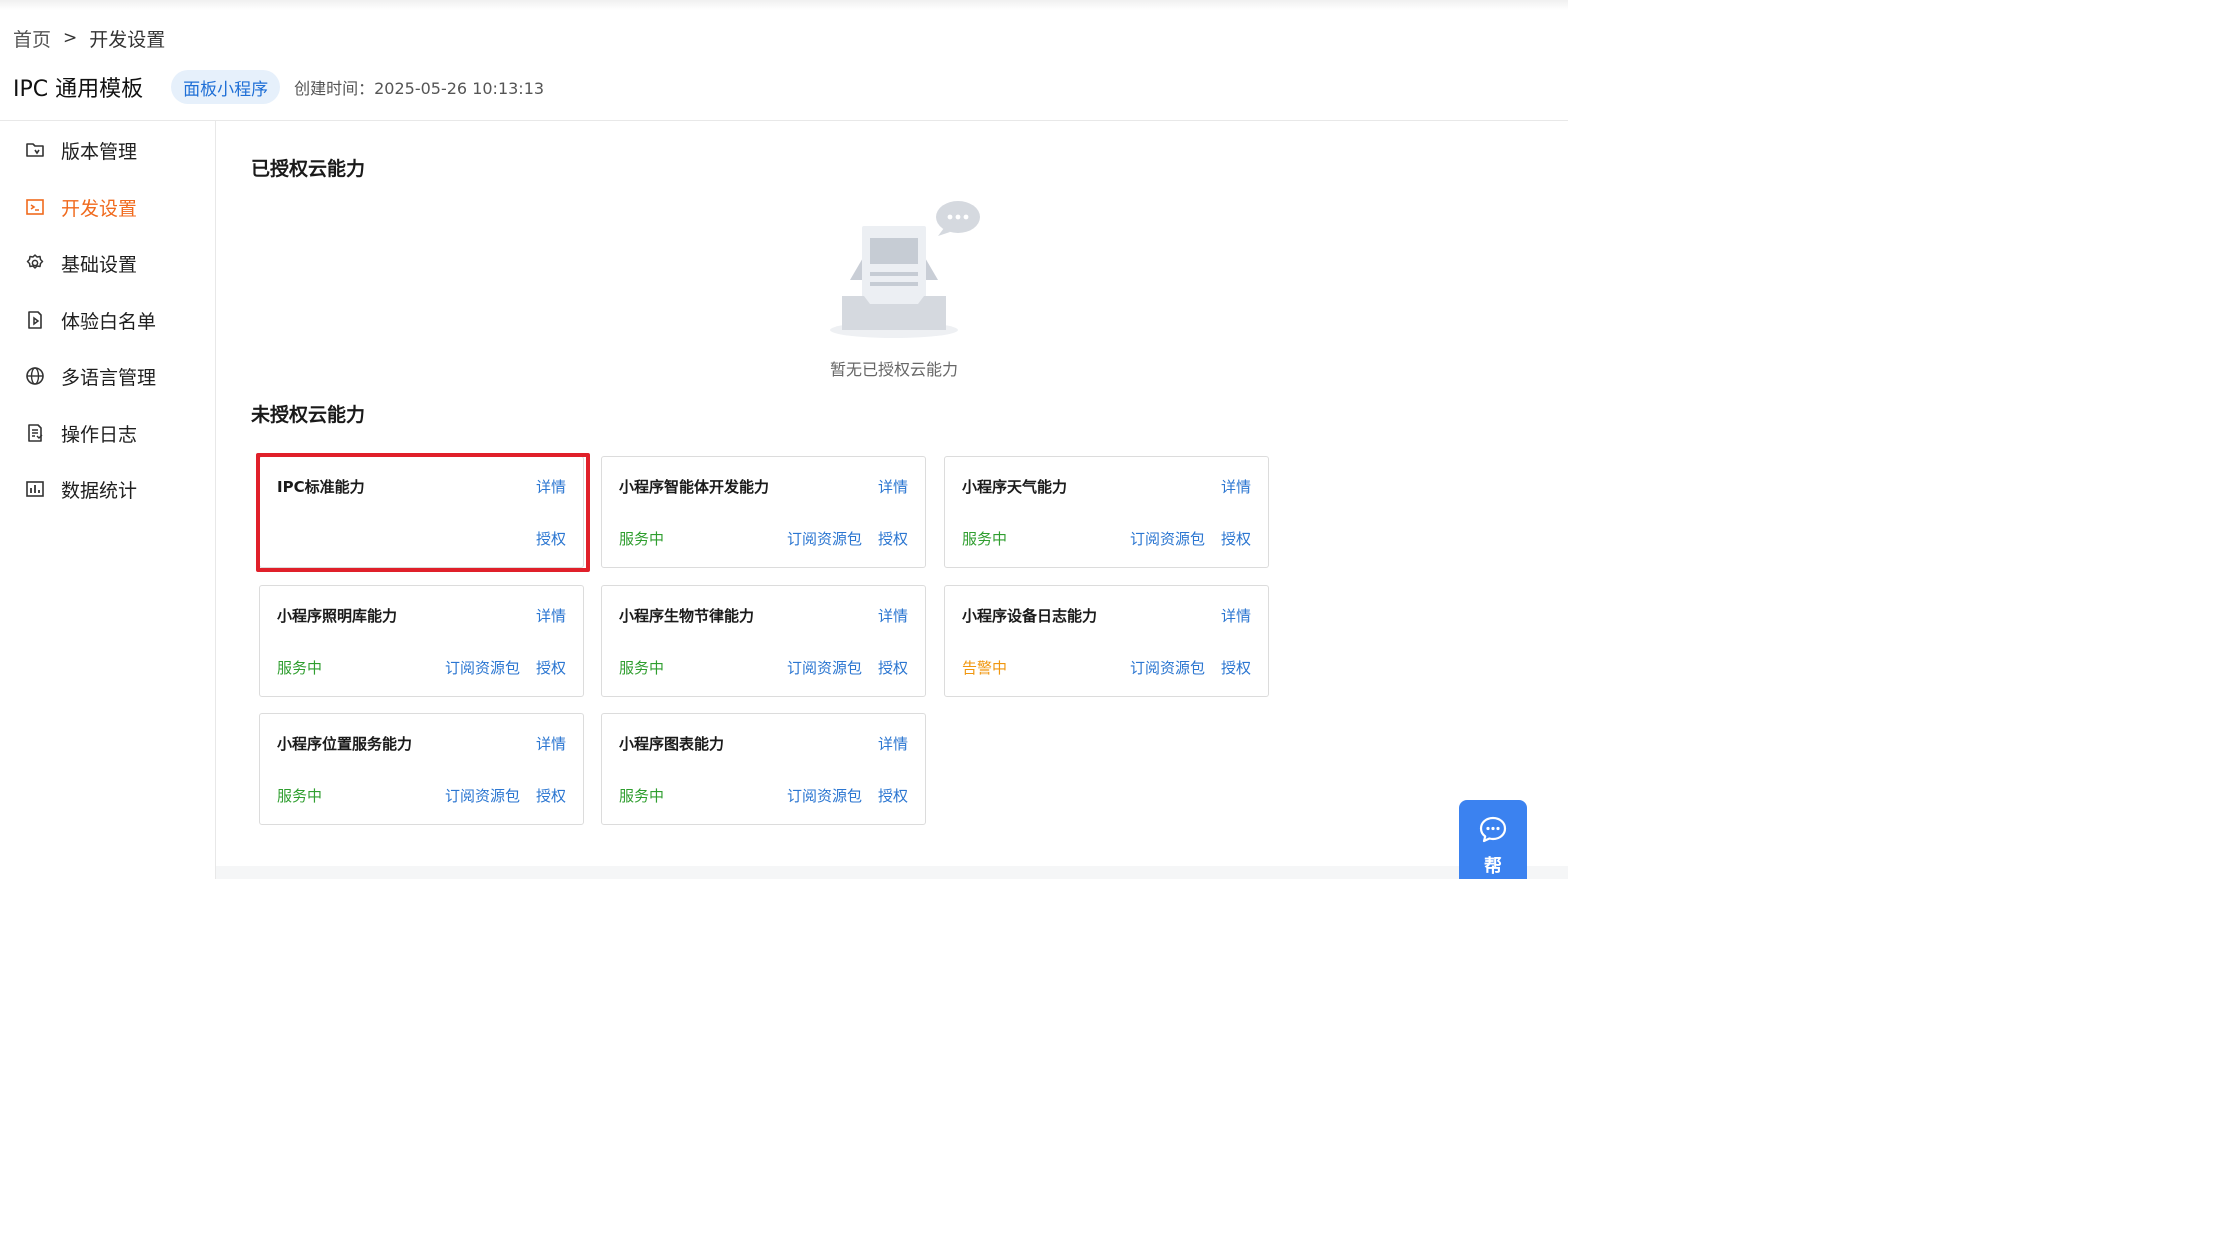 Image resolution: width=2216 pixels, height=1242 pixels. What do you see at coordinates (308, 169) in the screenshot?
I see `authorized-section-title: 已授权云能力` at bounding box center [308, 169].